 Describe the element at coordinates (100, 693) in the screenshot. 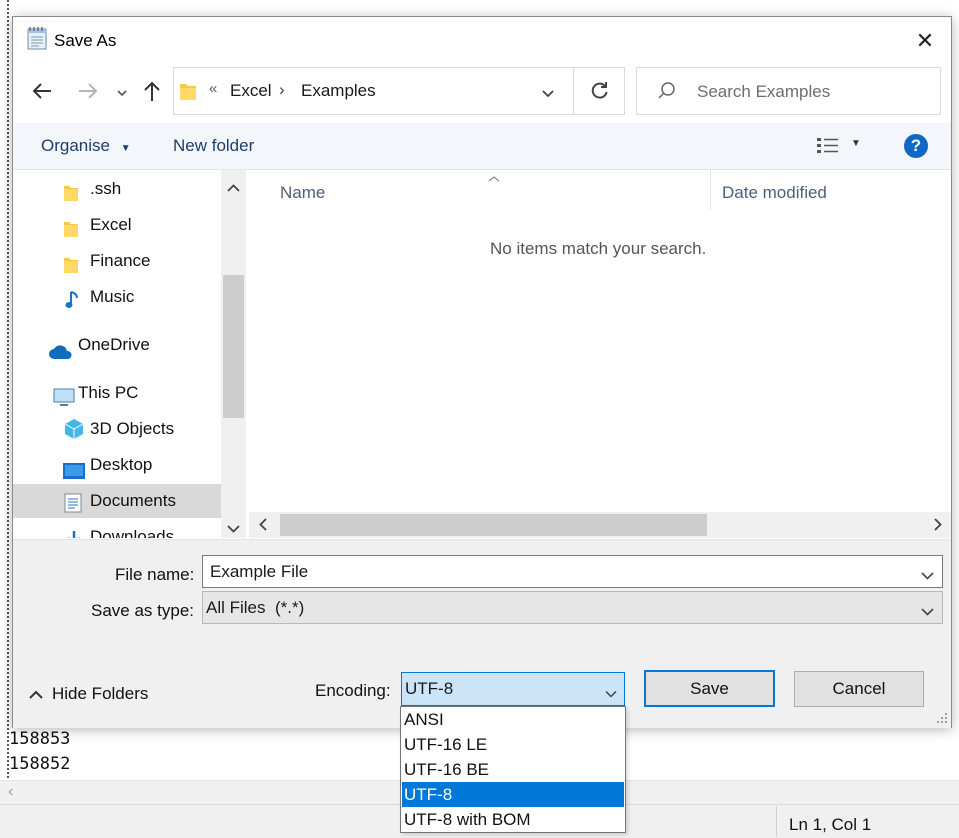

I see `hide-folders-label: Hide Folders` at that location.